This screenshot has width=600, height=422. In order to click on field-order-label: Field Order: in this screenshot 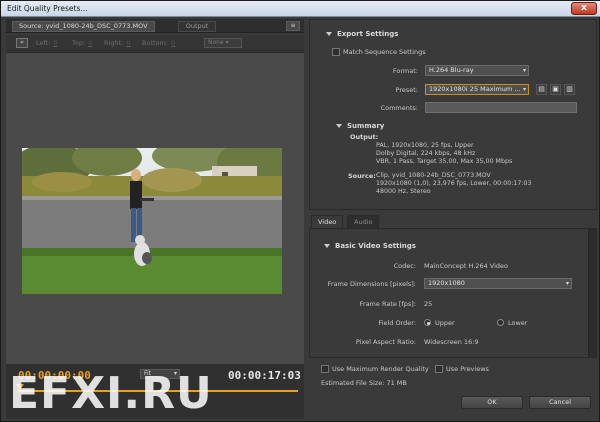, I will do `click(397, 323)`.